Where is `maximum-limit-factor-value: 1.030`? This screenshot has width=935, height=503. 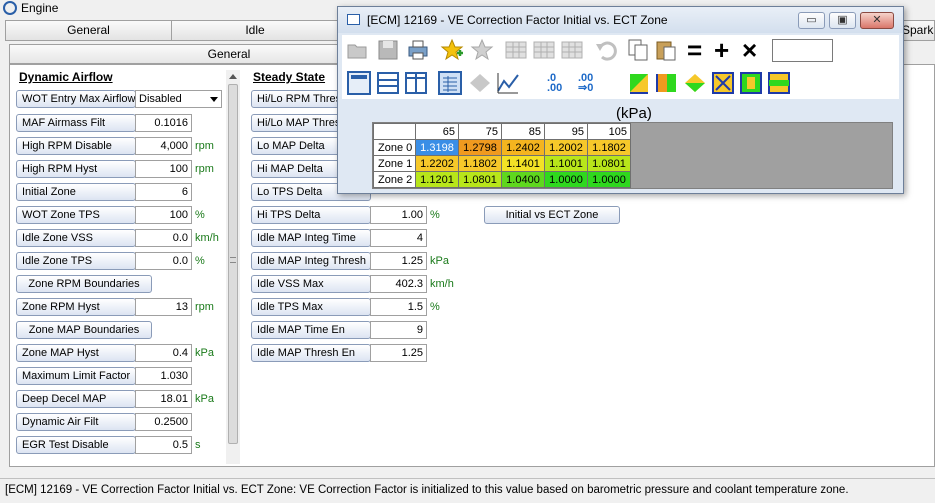
maximum-limit-factor-value: 1.030 is located at coordinates (163, 376).